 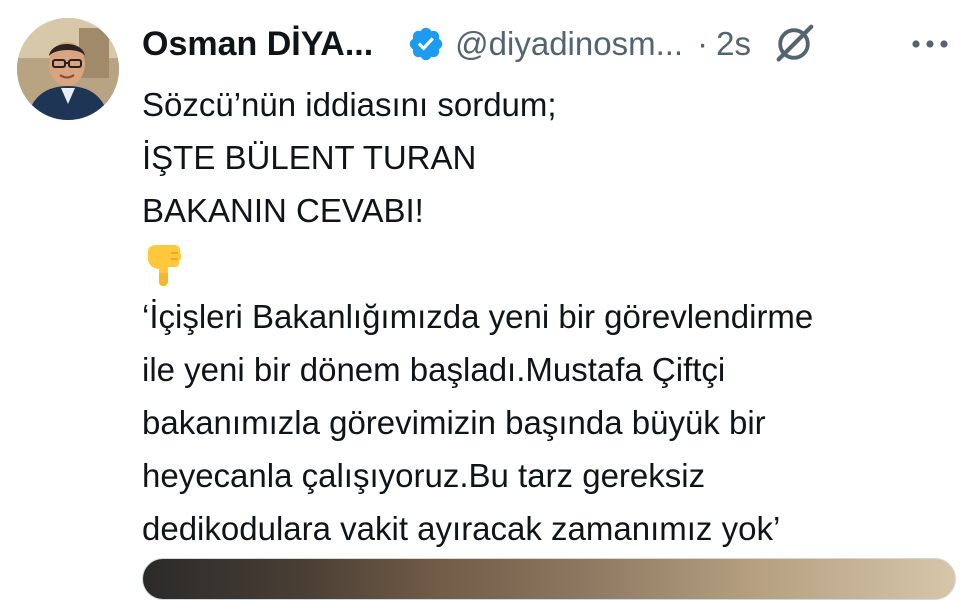 I want to click on verified-badge-icon, so click(x=426, y=44).